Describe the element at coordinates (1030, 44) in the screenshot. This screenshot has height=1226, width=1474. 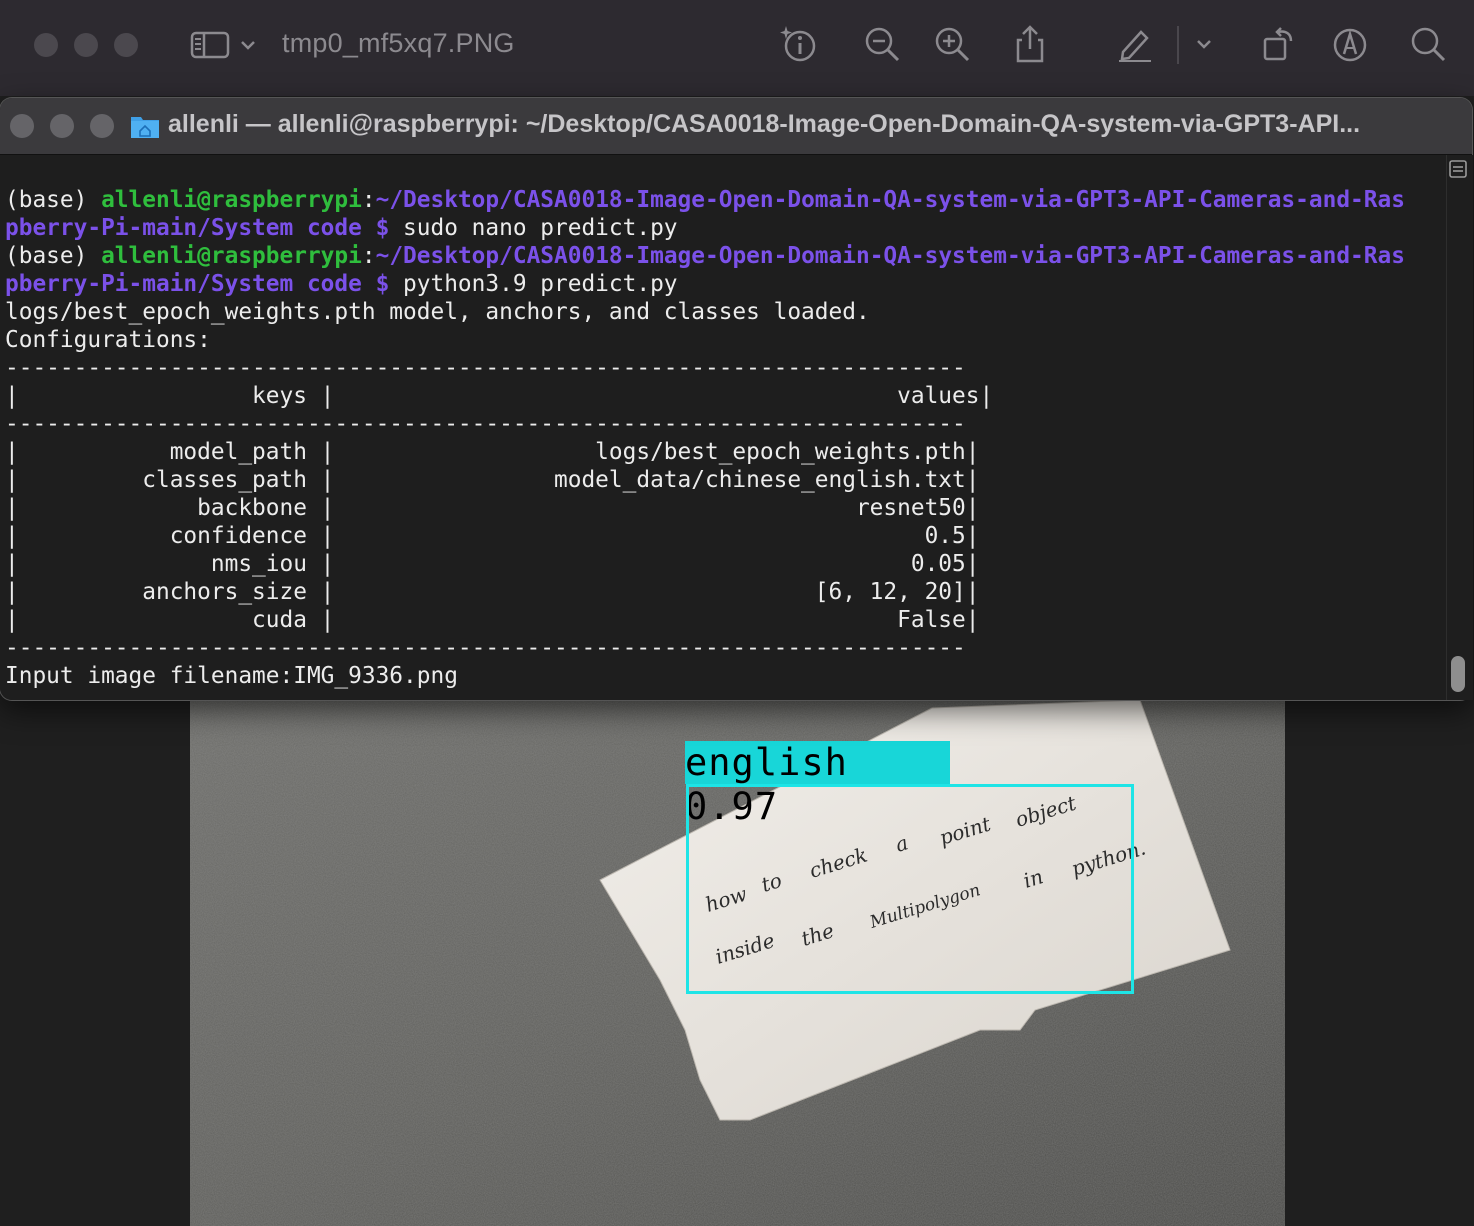
I see `share-icon` at that location.